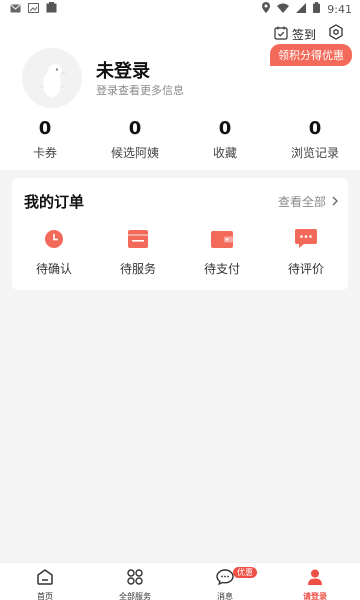 This screenshot has width=360, height=600. What do you see at coordinates (311, 55) in the screenshot?
I see `points-promo-badge: 领积分得优惠` at bounding box center [311, 55].